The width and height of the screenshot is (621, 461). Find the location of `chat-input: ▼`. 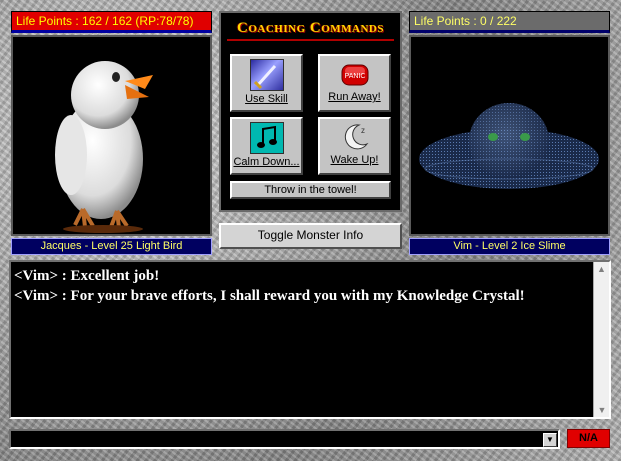

chat-input: ▼ is located at coordinates (284, 439).